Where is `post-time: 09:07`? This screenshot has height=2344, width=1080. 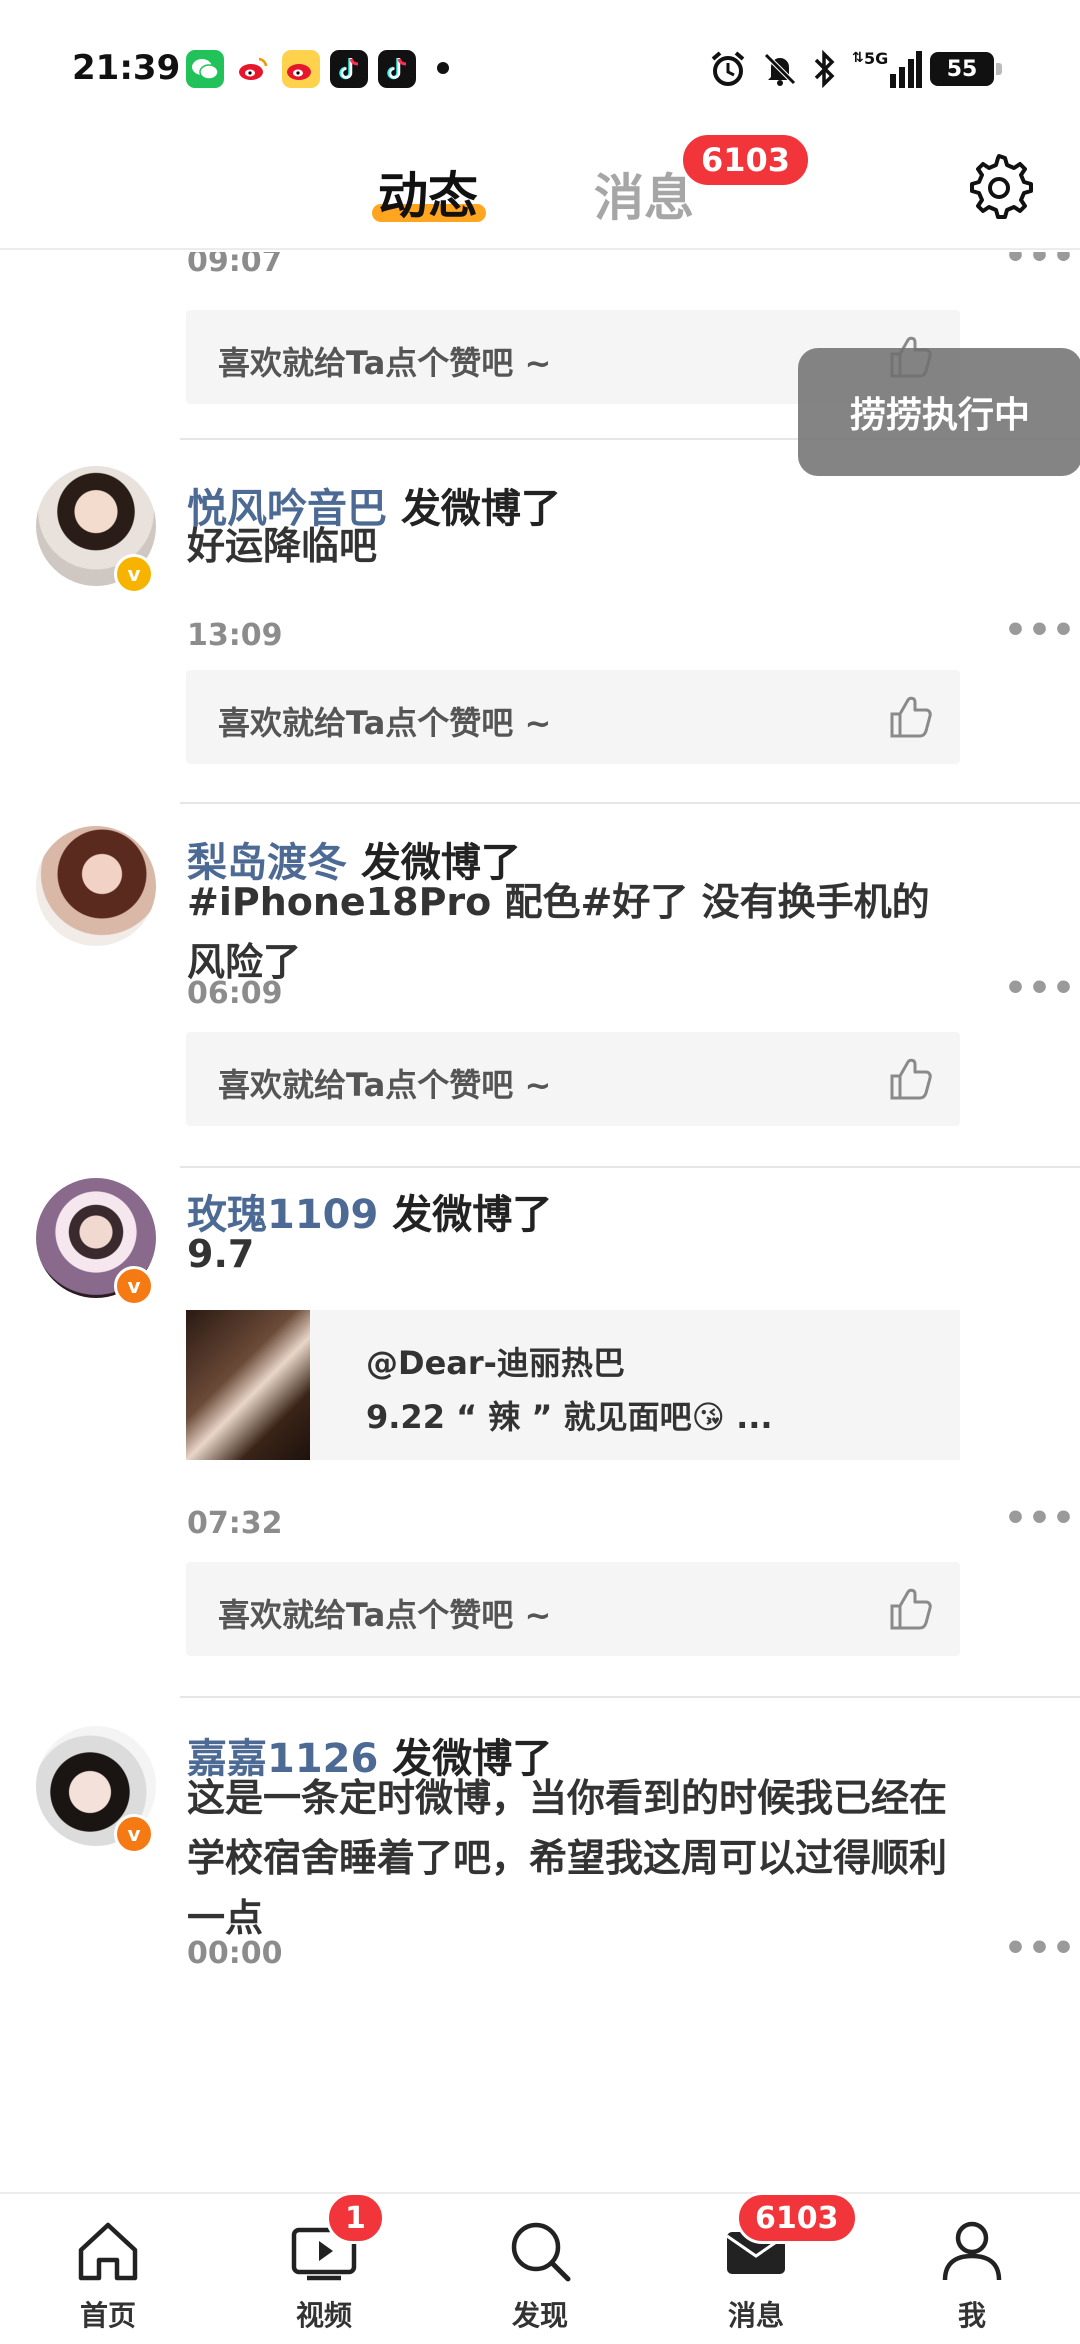
post-time: 09:07 is located at coordinates (235, 265).